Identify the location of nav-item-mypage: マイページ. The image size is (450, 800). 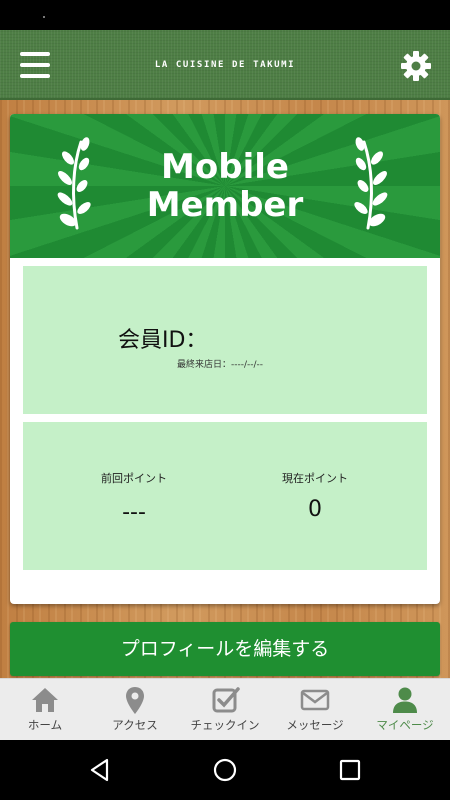
(405, 710).